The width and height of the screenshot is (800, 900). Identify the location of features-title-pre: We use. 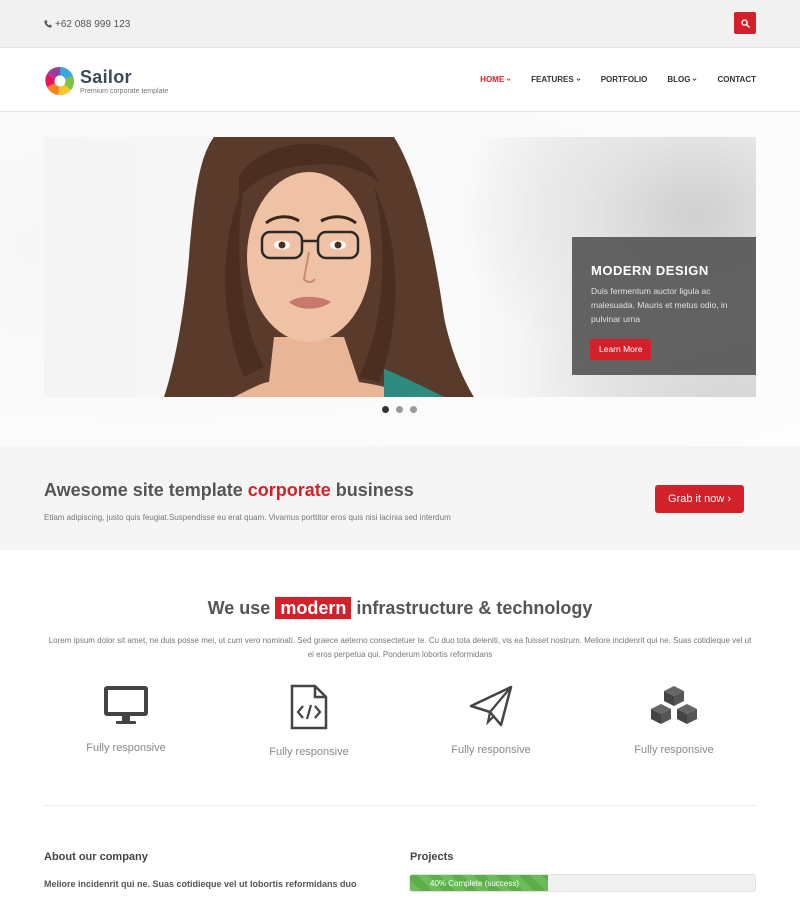
(241, 608).